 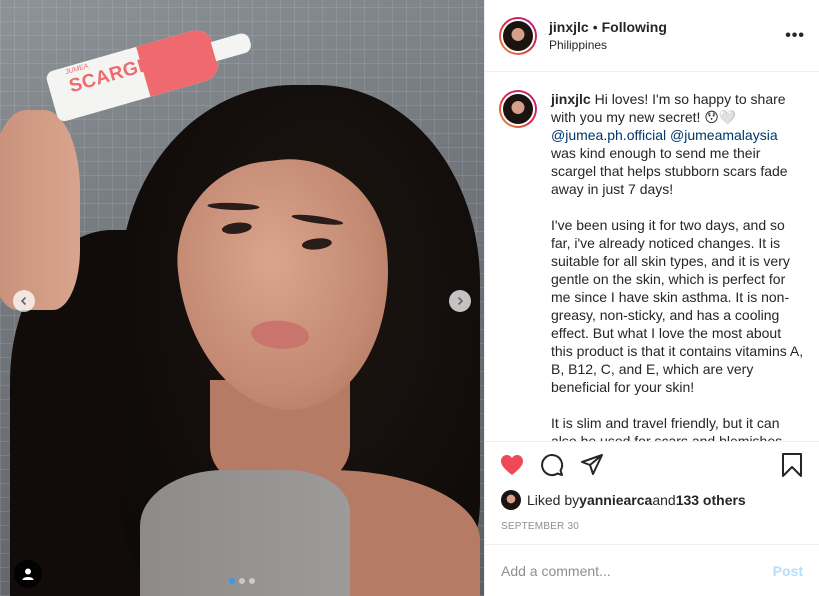 I want to click on post-date: SEPTEMBER 30, so click(x=652, y=528).